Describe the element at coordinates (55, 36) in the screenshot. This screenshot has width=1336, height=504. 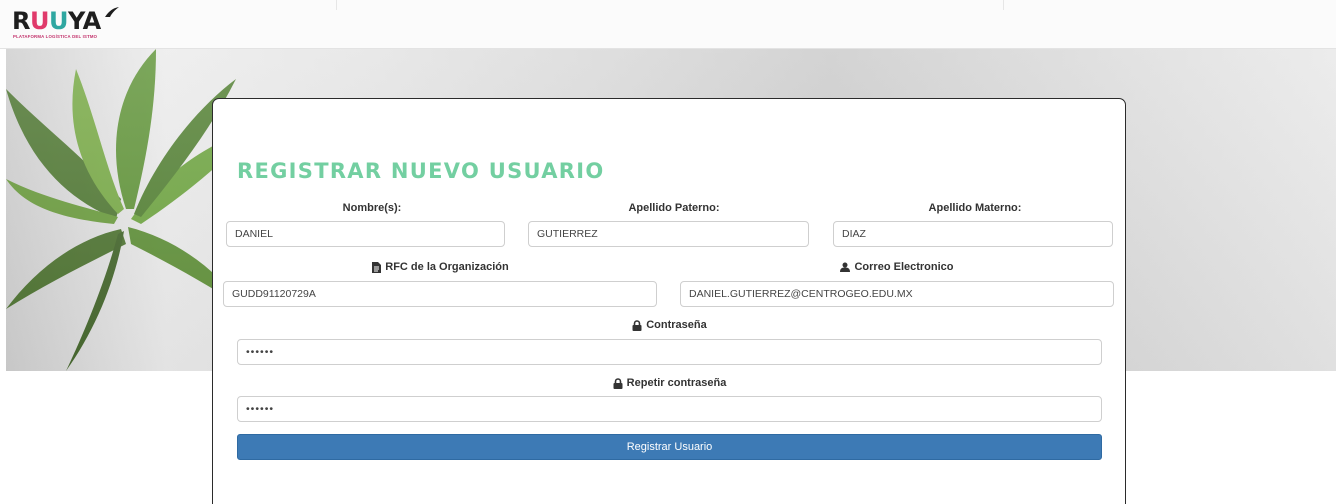
I see `logo-tagline: PLATAFORMA LOGÍSTICA DEL ISTMO` at that location.